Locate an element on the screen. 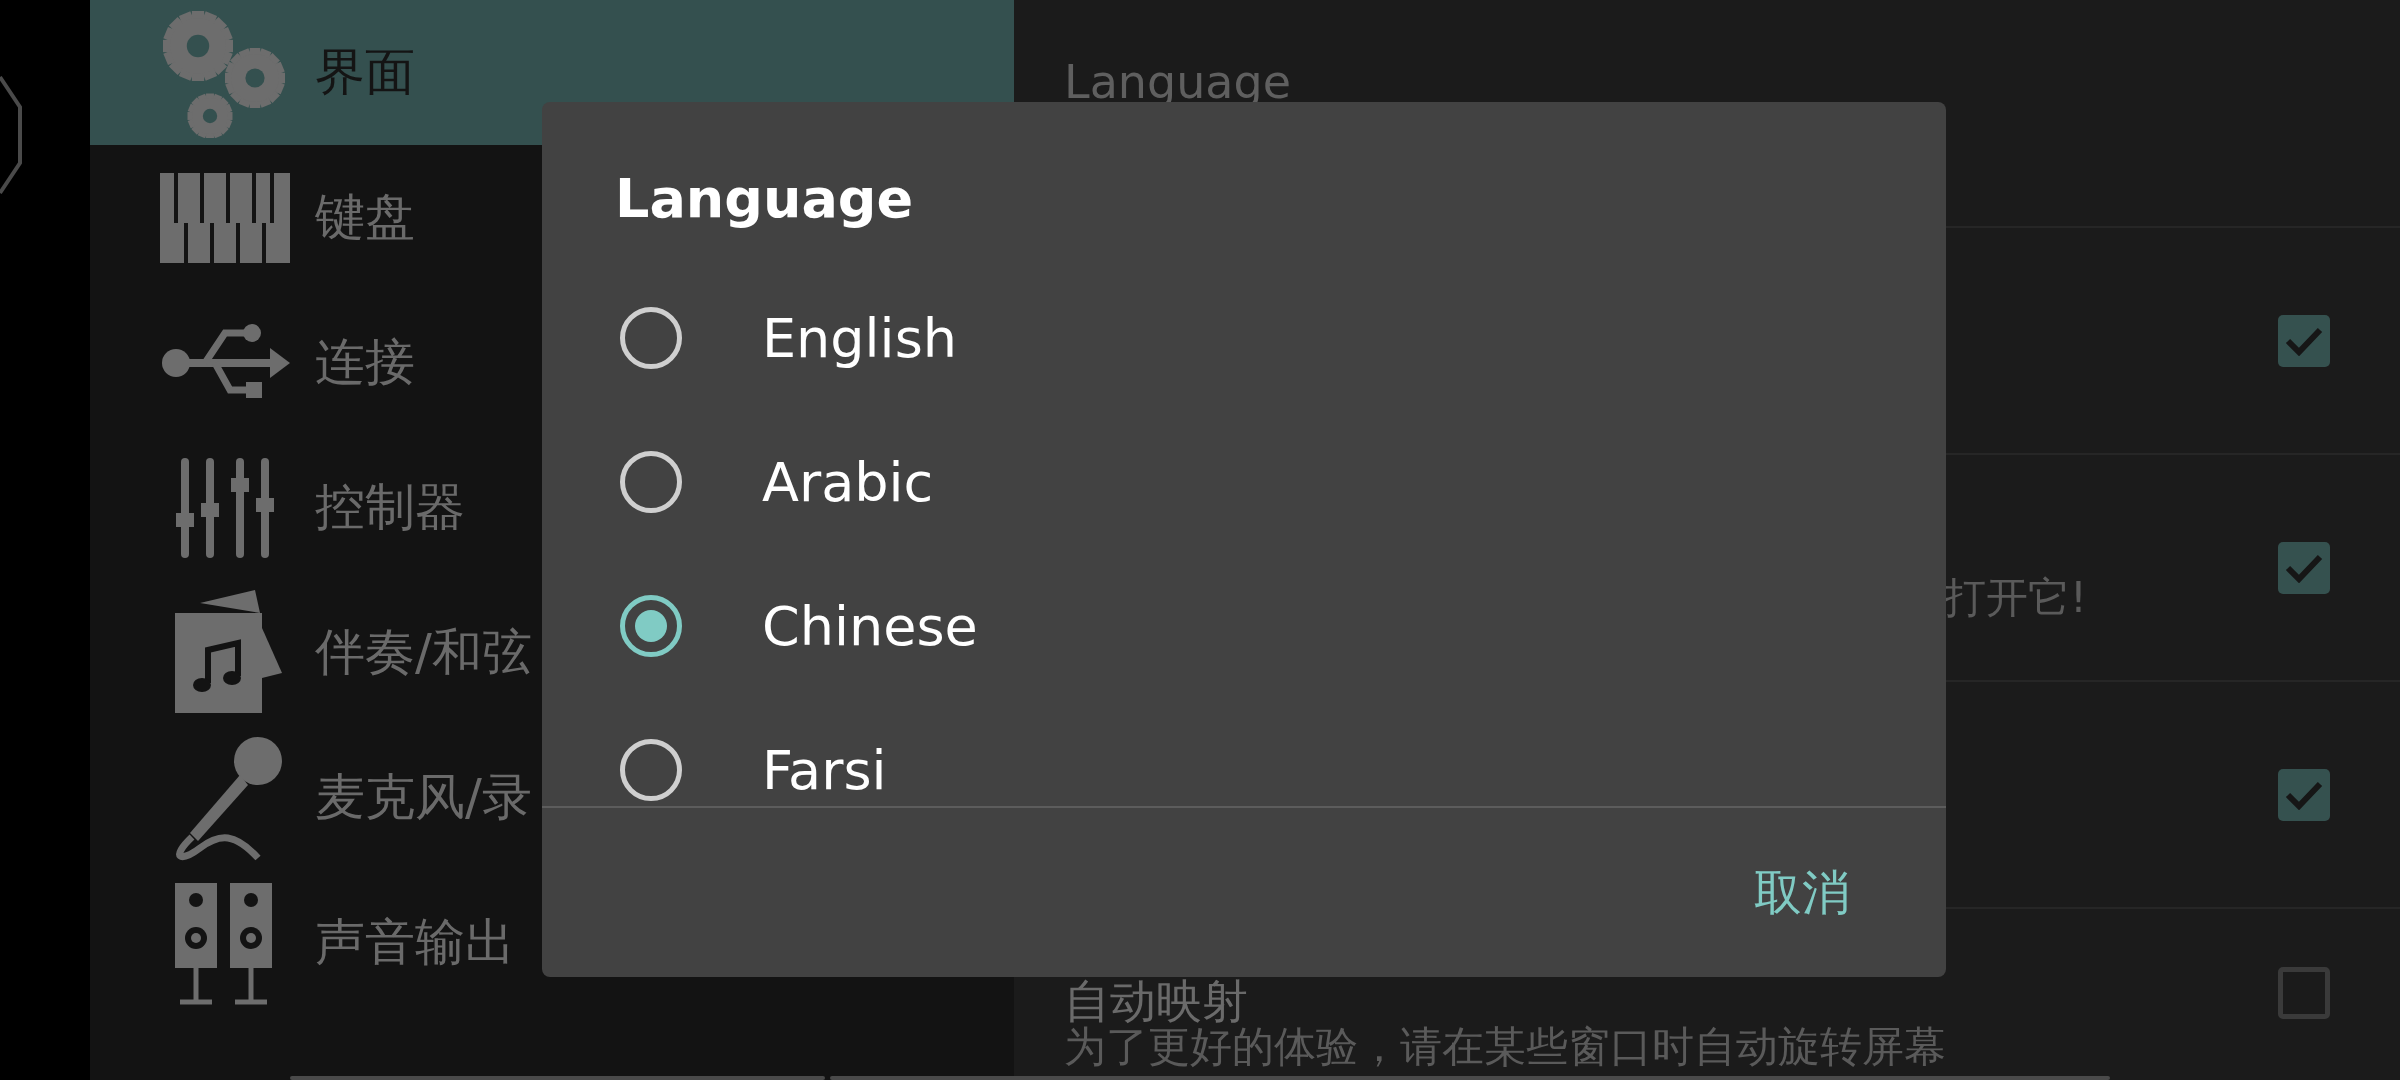 The height and width of the screenshot is (1080, 2400). setting-title: 自动映射 is located at coordinates (1156, 1001).